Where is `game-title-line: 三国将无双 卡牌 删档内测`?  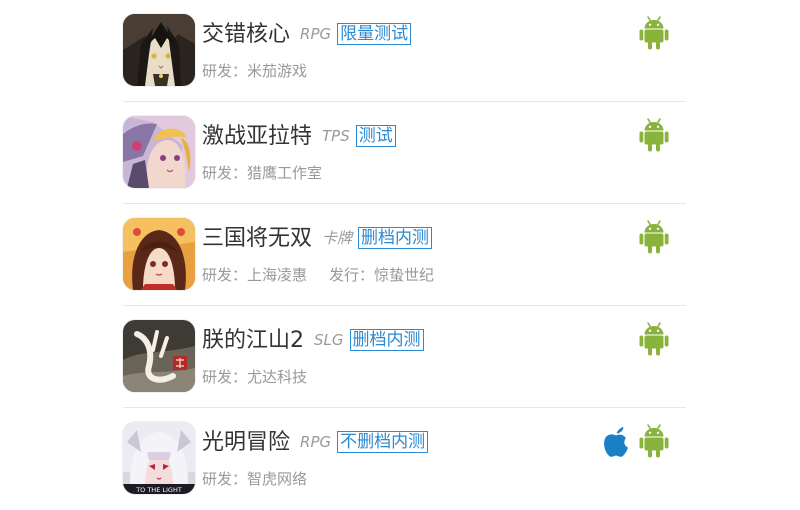
game-title-line: 三国将无双 卡牌 删档内测 is located at coordinates (317, 238).